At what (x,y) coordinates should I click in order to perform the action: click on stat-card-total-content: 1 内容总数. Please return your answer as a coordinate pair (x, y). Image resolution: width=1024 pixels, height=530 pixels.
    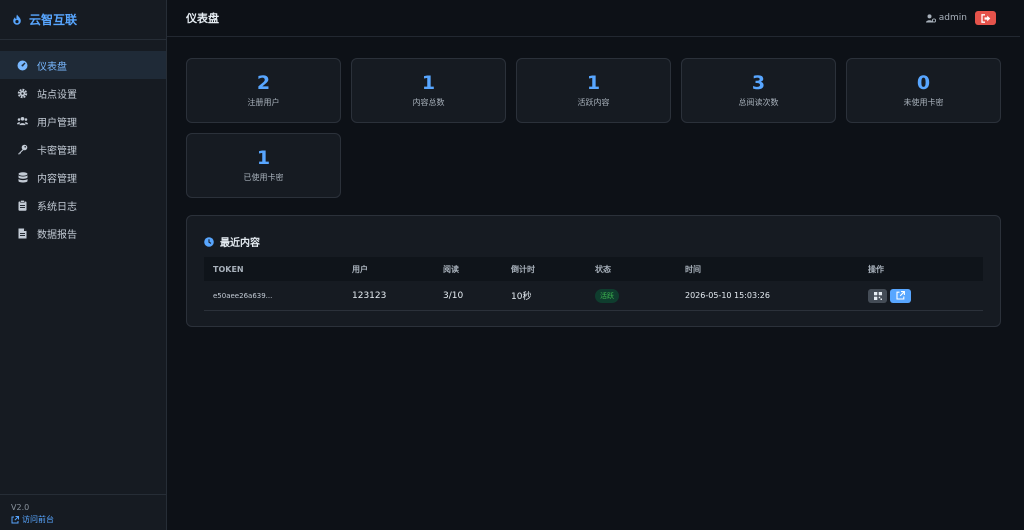
    Looking at the image, I should click on (428, 90).